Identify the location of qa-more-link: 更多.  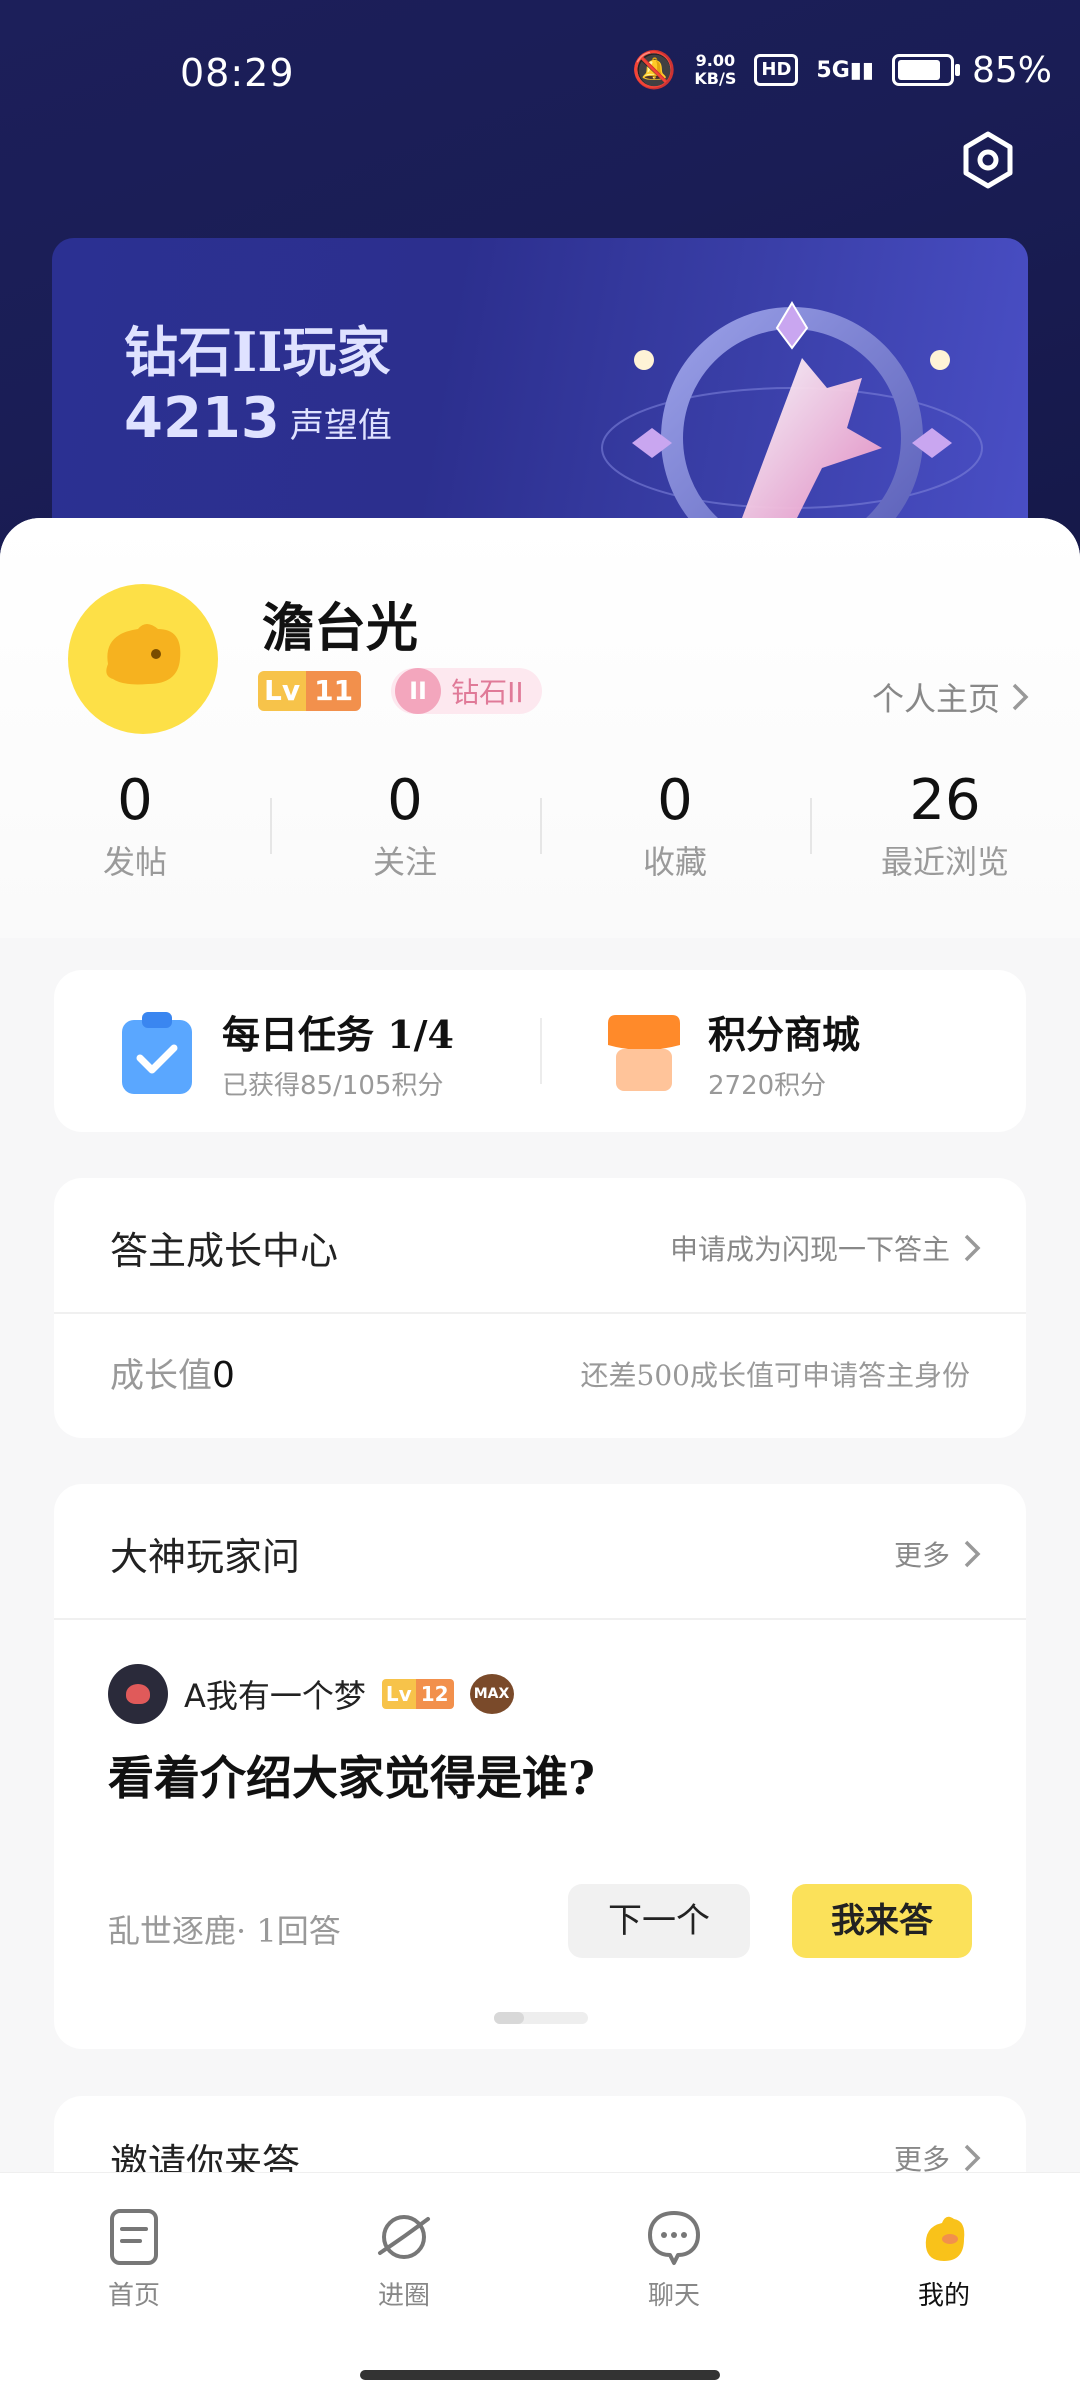
(938, 1554).